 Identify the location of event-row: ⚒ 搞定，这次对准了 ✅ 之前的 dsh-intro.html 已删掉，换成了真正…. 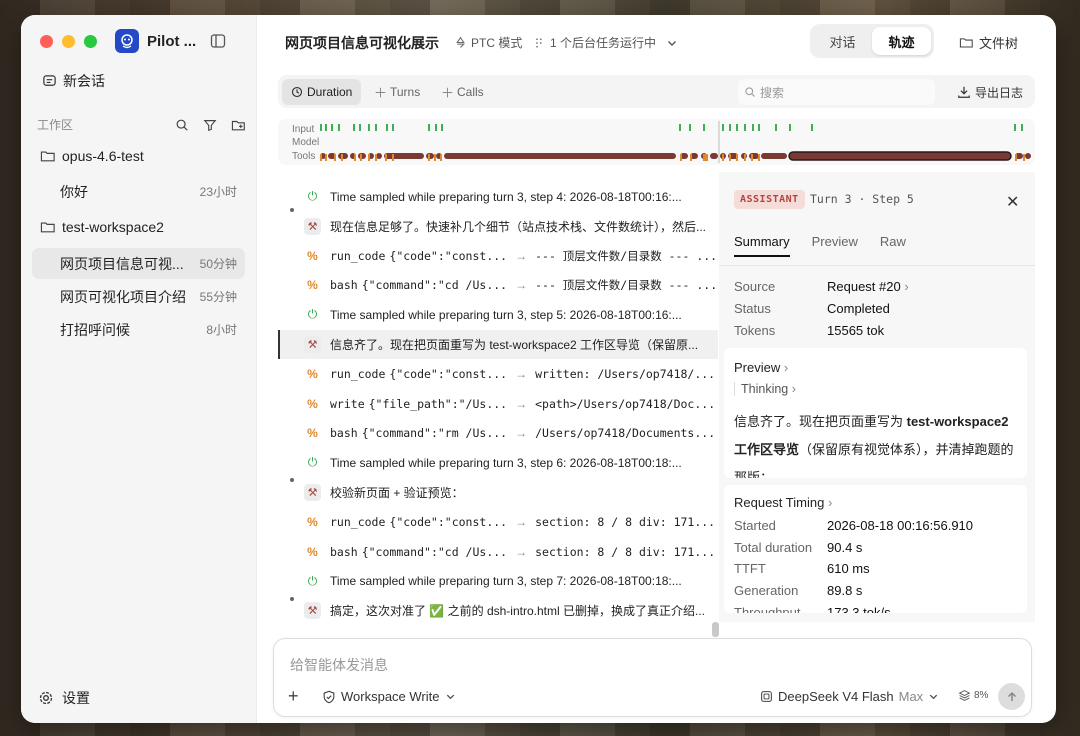
(498, 609).